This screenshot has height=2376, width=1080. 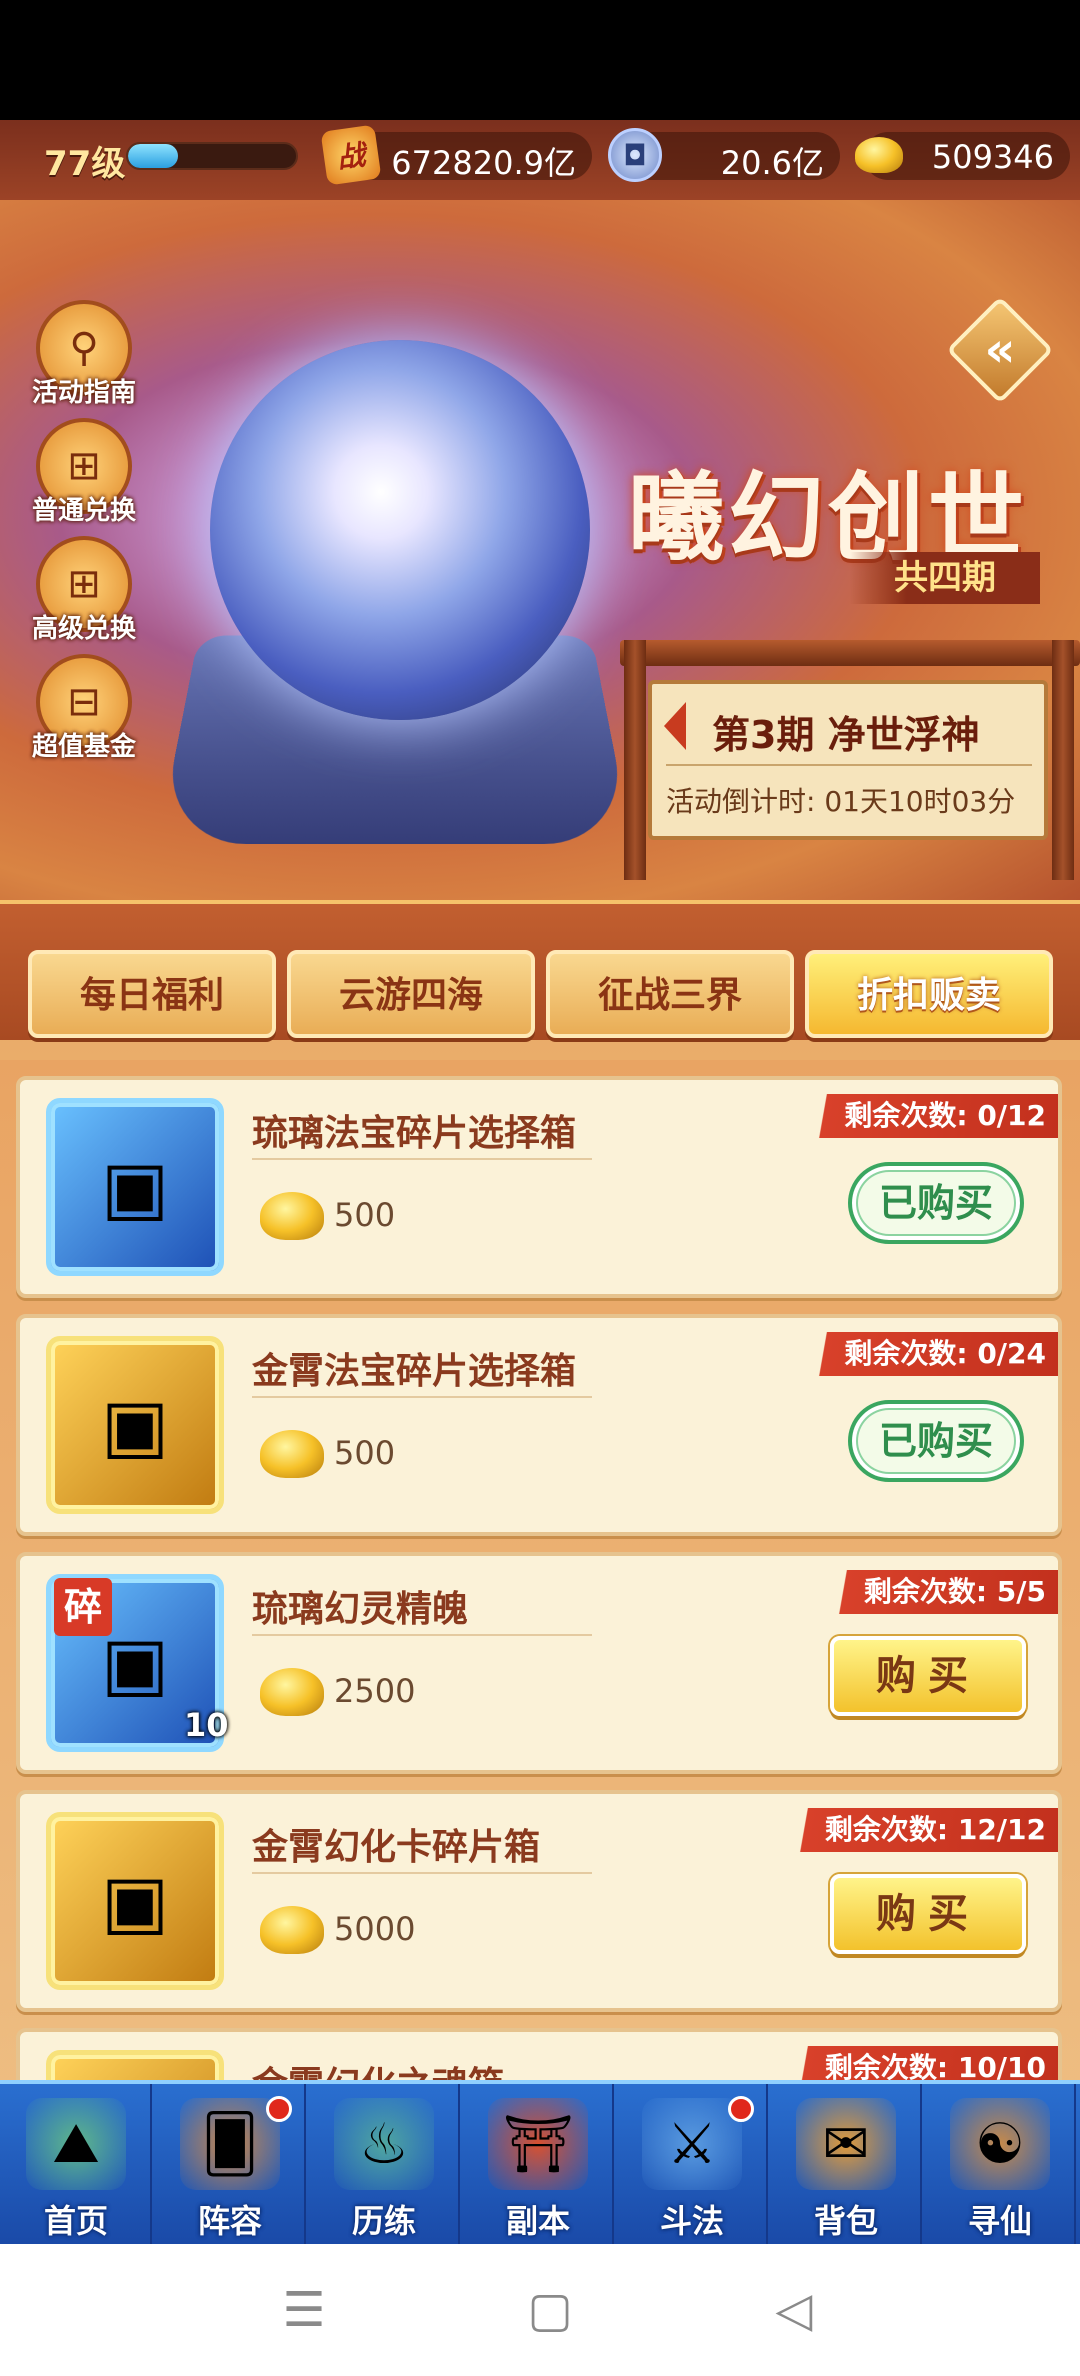 I want to click on copper-coin-icon: ◘, so click(x=635, y=155).